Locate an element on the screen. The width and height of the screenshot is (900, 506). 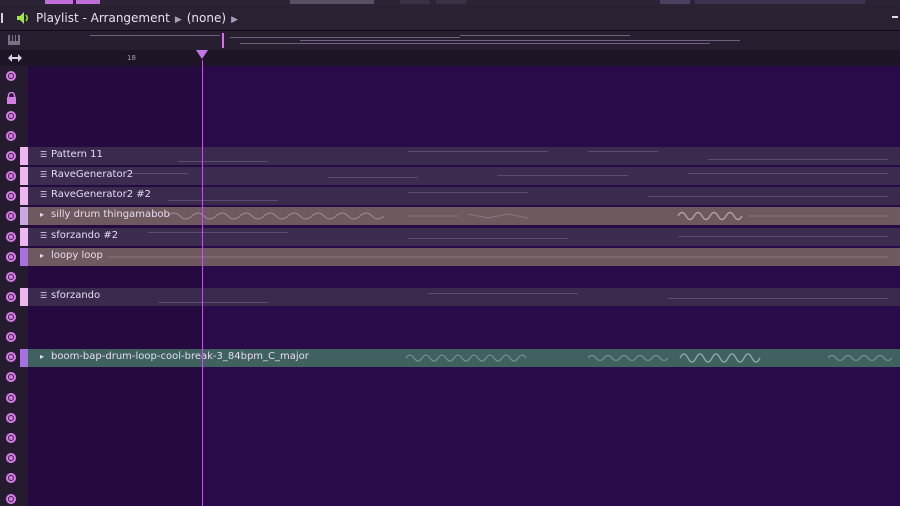
window-title: Playlist - Arrangement ▶ (none) ▶ is located at coordinates (139, 18).